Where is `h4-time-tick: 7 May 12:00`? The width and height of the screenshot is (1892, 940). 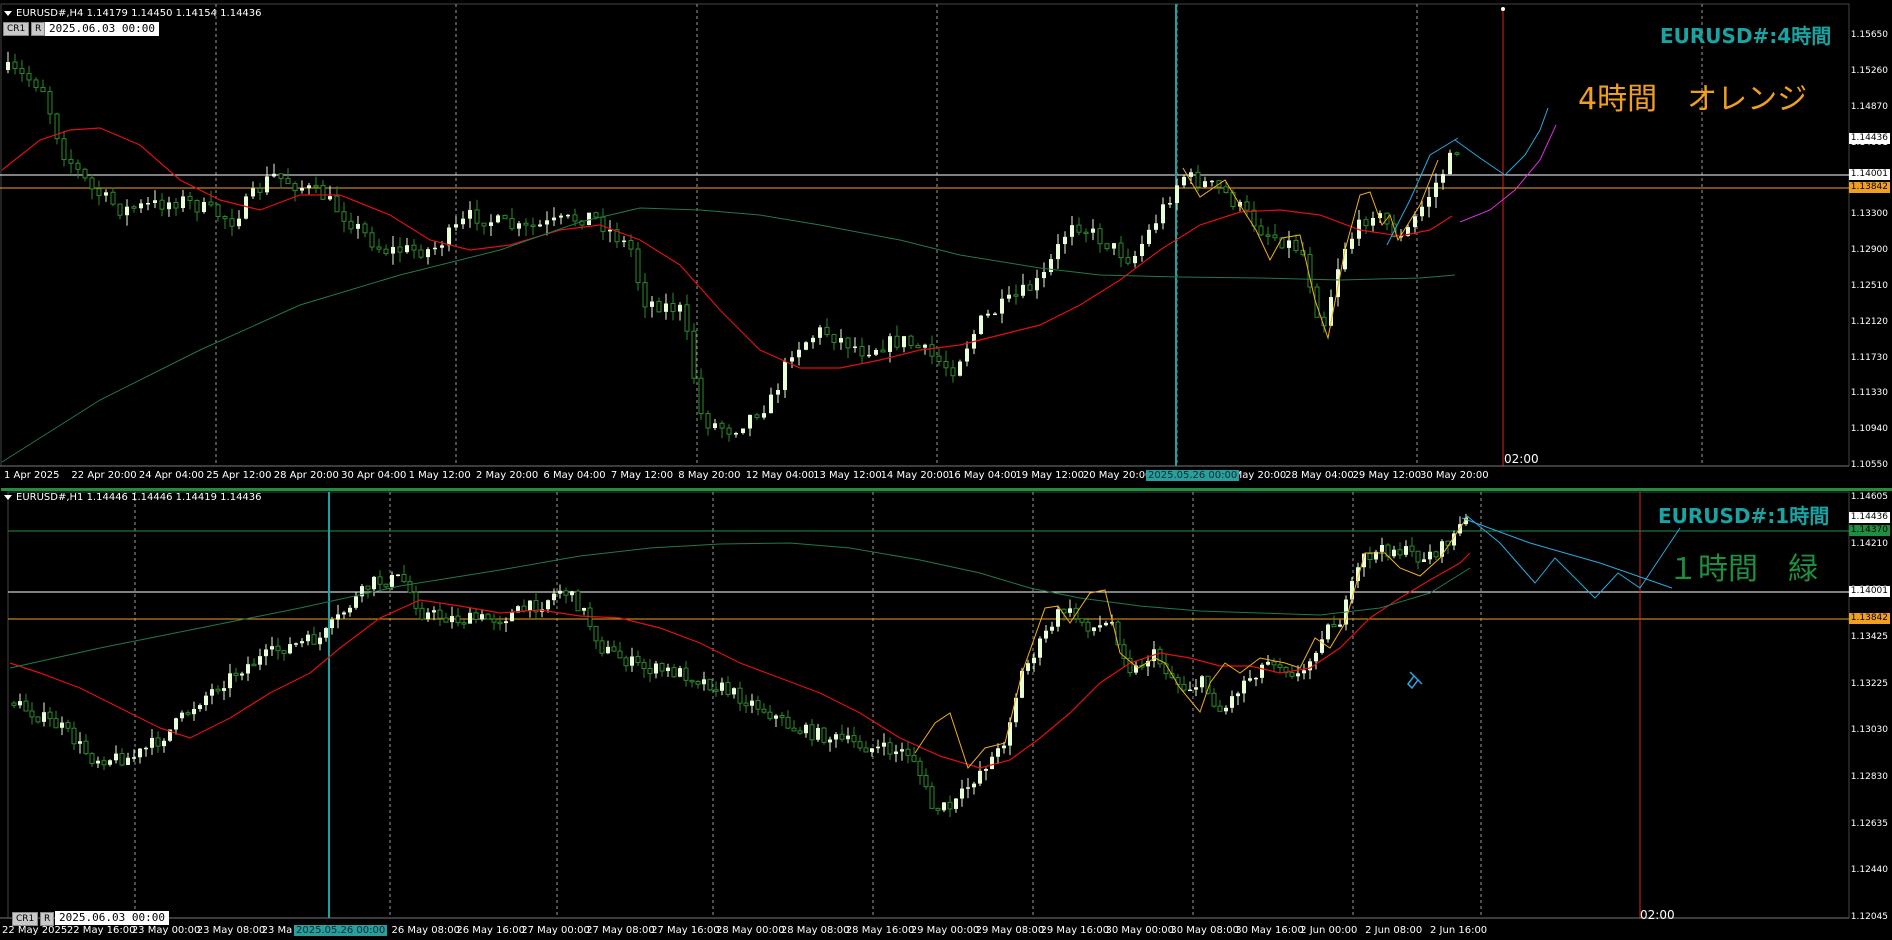
h4-time-tick: 7 May 12:00 is located at coordinates (642, 475).